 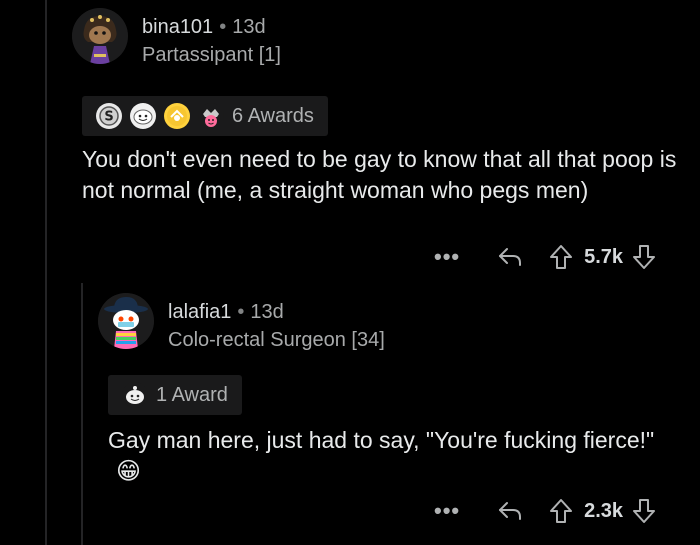 What do you see at coordinates (604, 510) in the screenshot?
I see `vote-score: 2.3k` at bounding box center [604, 510].